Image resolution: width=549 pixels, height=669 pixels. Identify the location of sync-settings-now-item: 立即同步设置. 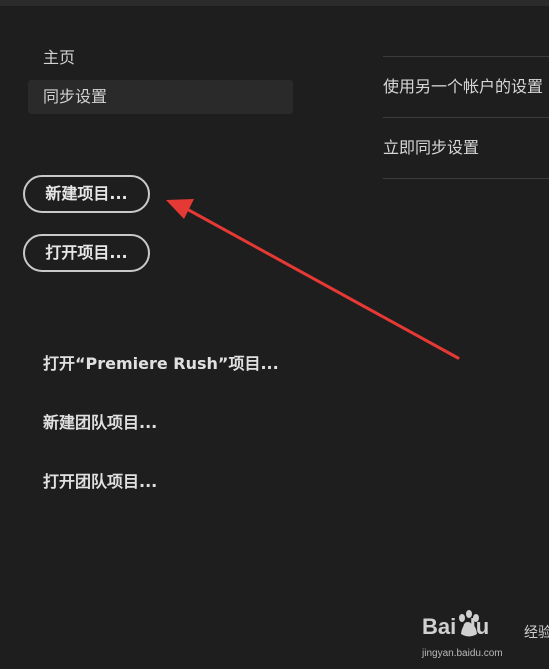
(466, 148).